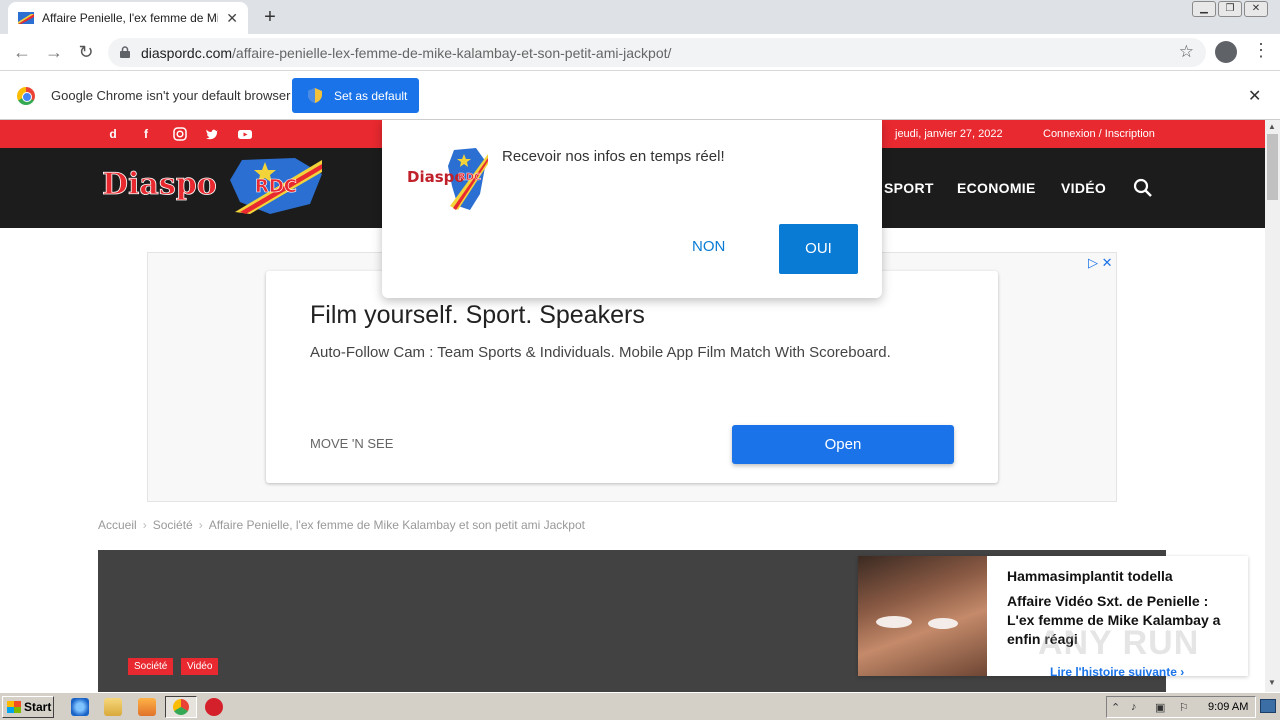  What do you see at coordinates (1143, 188) in the screenshot?
I see `search-icon` at bounding box center [1143, 188].